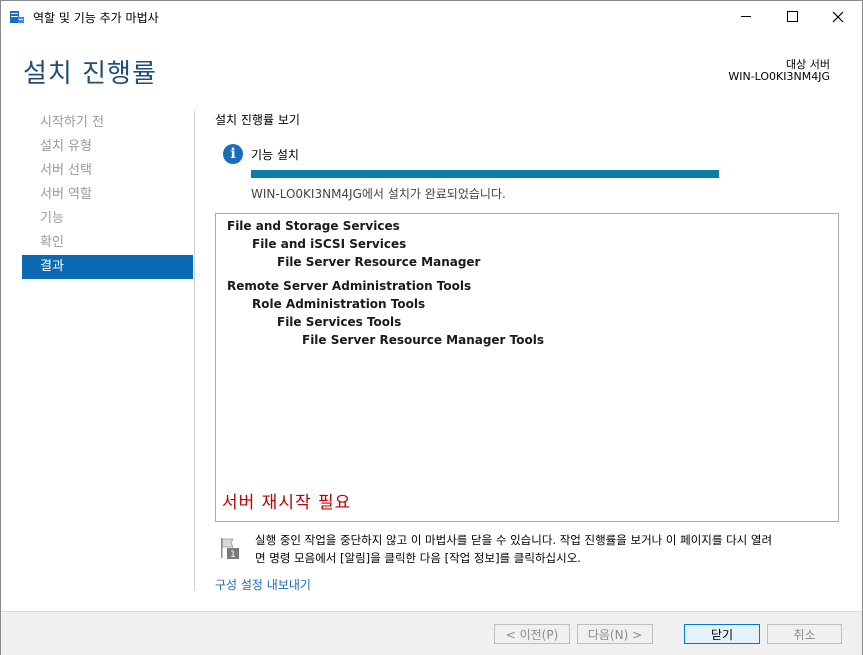 The image size is (863, 655). Describe the element at coordinates (339, 304) in the screenshot. I see `feature-item: Role Administration Tools` at that location.